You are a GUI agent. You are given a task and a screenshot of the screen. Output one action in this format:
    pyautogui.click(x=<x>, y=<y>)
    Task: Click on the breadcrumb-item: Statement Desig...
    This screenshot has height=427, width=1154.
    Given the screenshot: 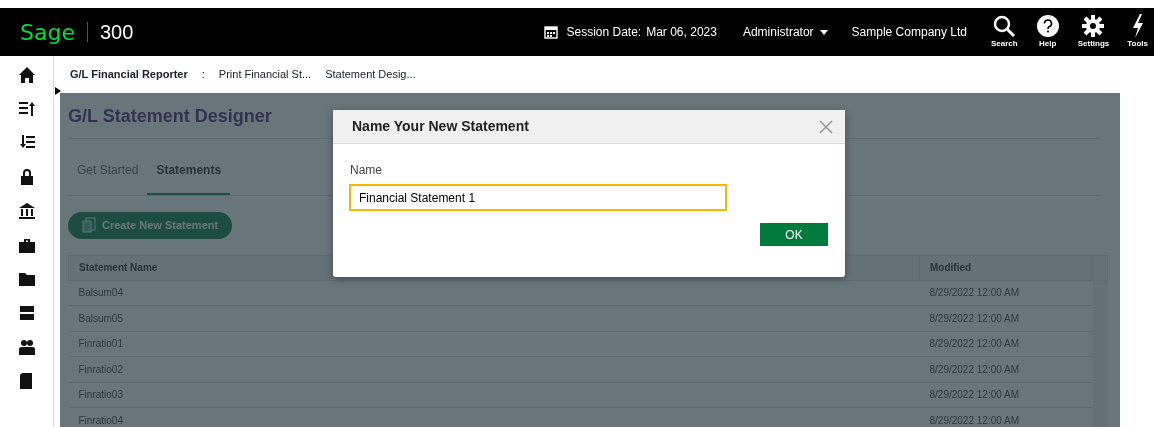 What is the action you would take?
    pyautogui.click(x=370, y=74)
    